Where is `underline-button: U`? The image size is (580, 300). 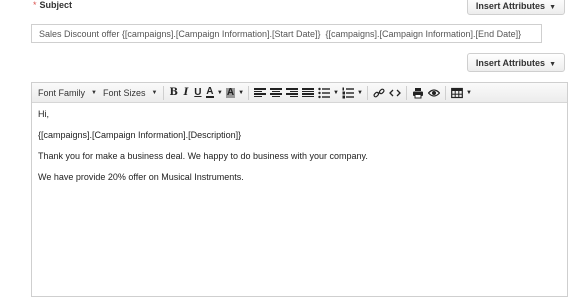 underline-button: U is located at coordinates (198, 93).